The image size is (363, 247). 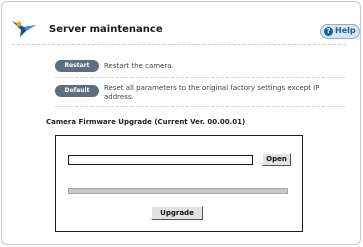 What do you see at coordinates (178, 191) in the screenshot?
I see `upgrade-progress-bar` at bounding box center [178, 191].